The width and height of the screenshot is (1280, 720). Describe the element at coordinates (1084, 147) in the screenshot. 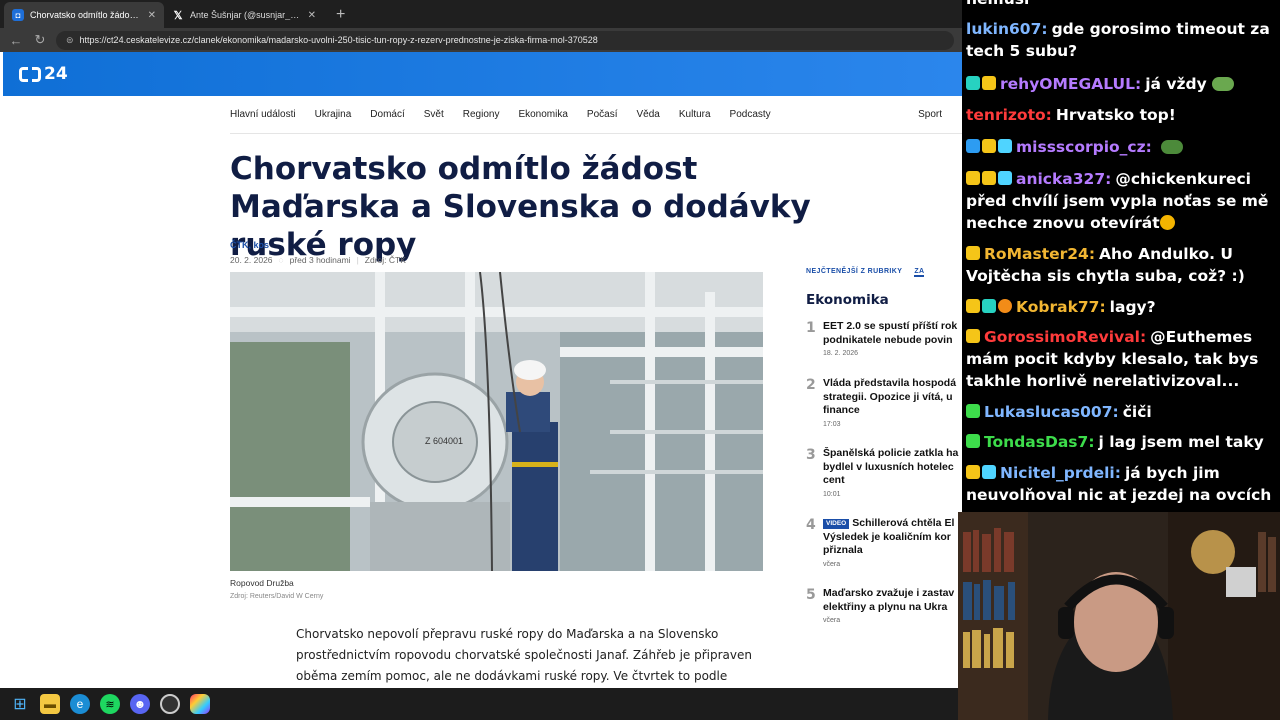

I see `chat-username: missscorpio_cz:` at that location.